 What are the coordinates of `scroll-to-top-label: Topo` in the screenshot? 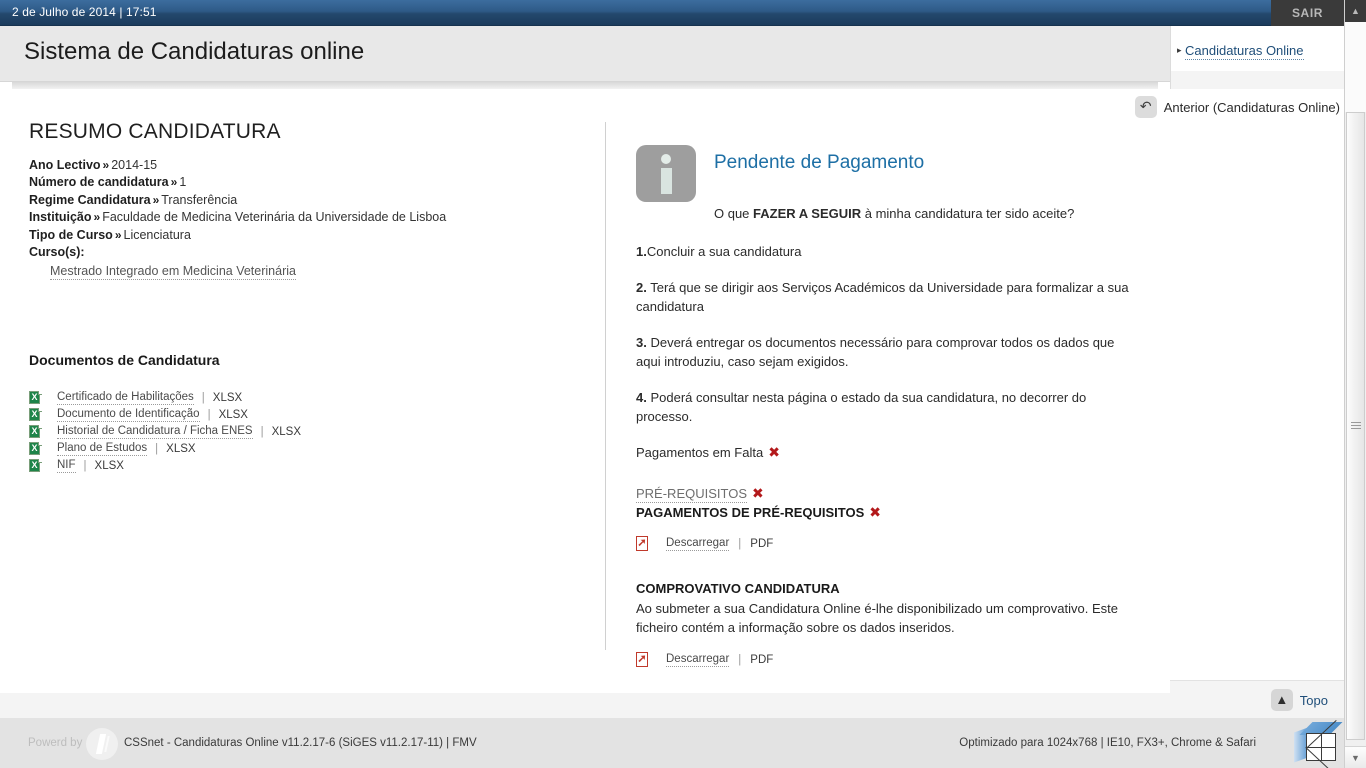 It's located at (1313, 700).